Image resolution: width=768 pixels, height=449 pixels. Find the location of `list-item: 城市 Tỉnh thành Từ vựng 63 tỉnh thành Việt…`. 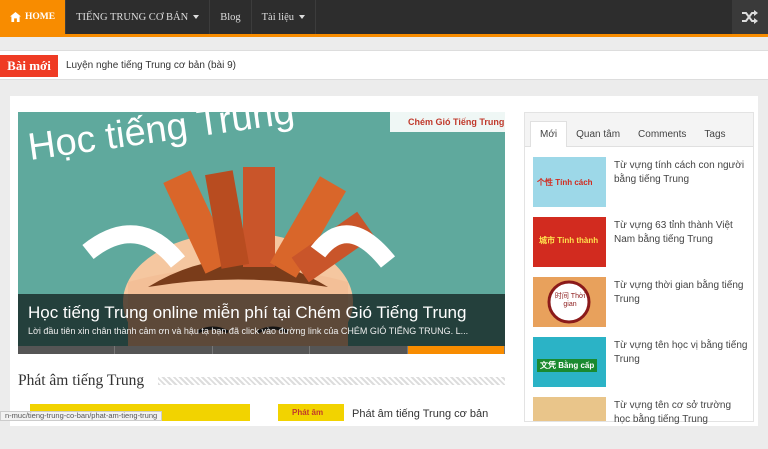

list-item: 城市 Tỉnh thành Từ vựng 63 tỉnh thành Việt… is located at coordinates (643, 243).